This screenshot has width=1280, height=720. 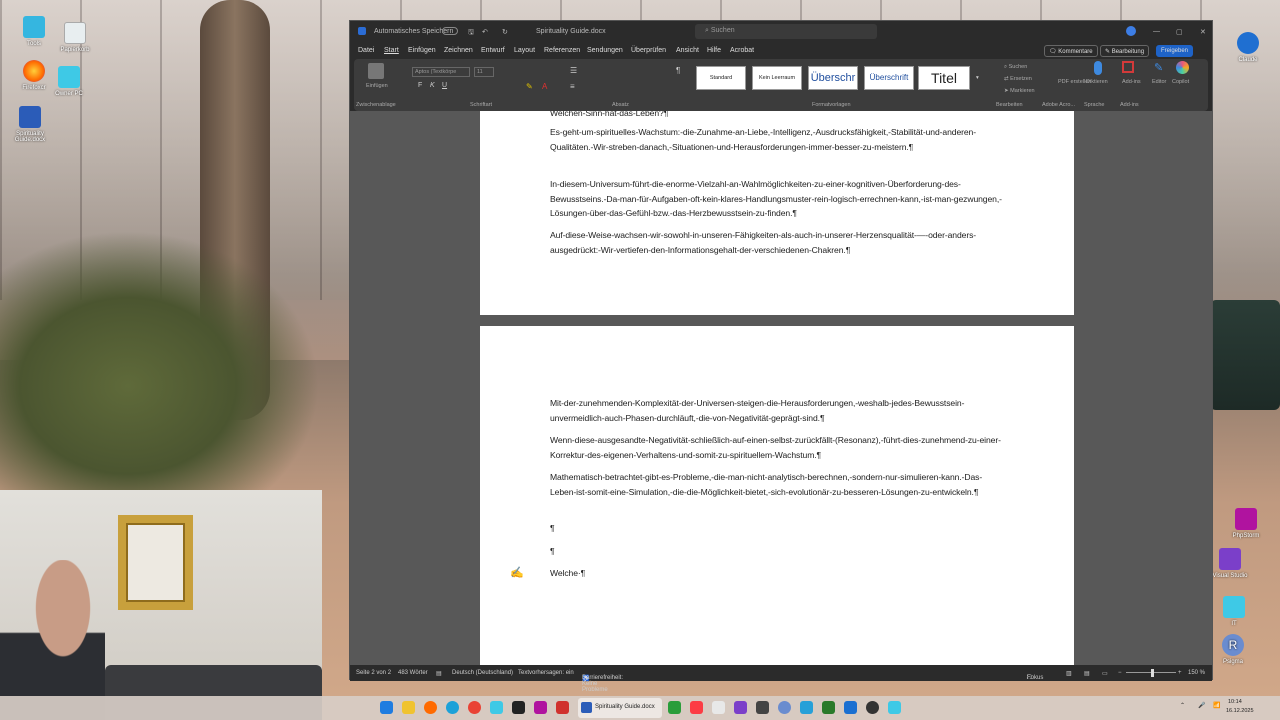 What do you see at coordinates (386, 707) in the screenshot?
I see `start-icon` at bounding box center [386, 707].